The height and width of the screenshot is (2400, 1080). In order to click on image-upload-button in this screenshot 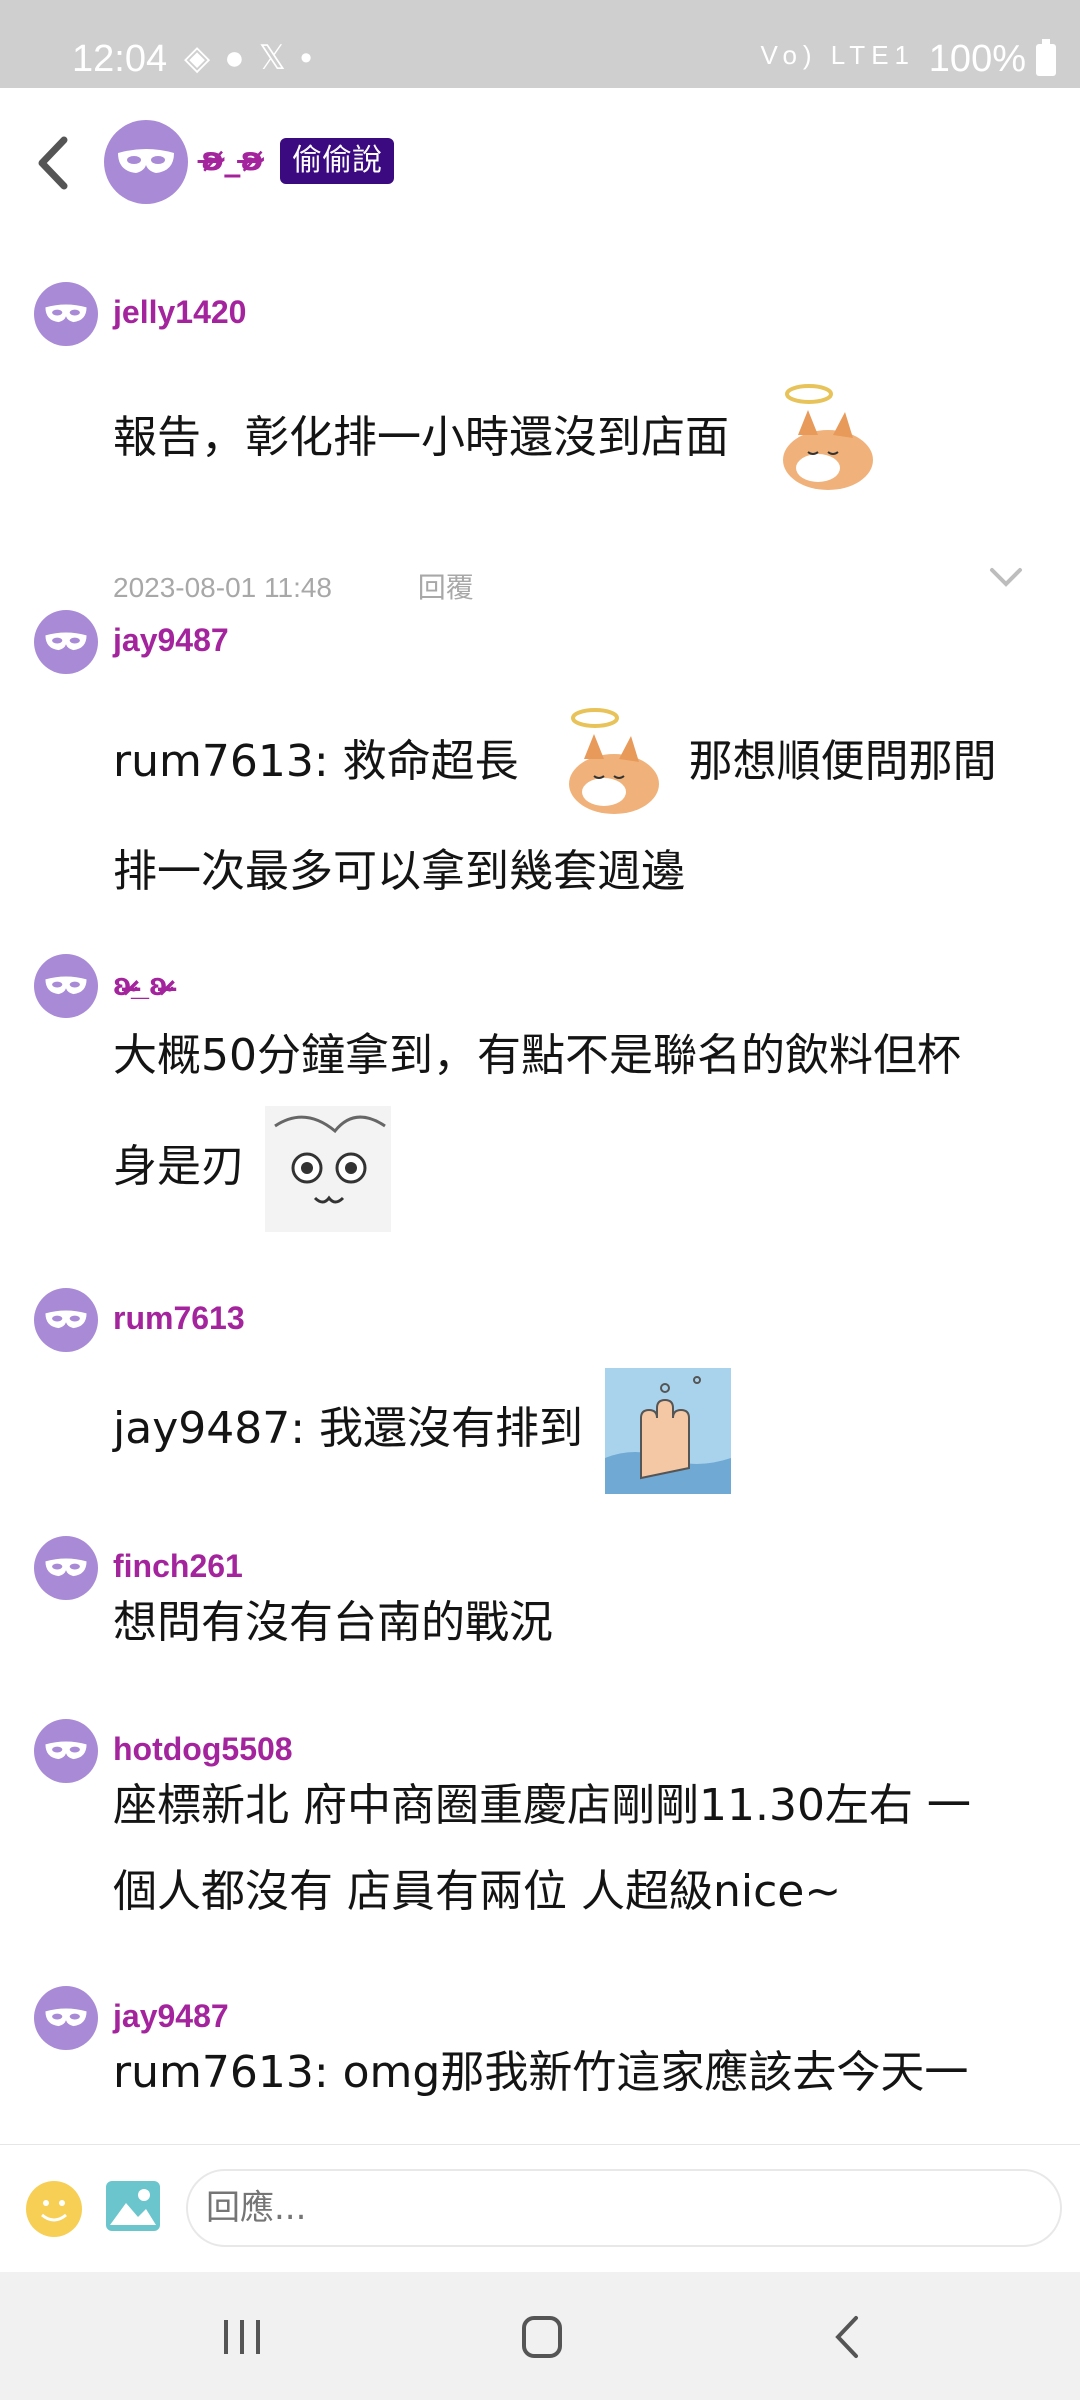, I will do `click(133, 2206)`.